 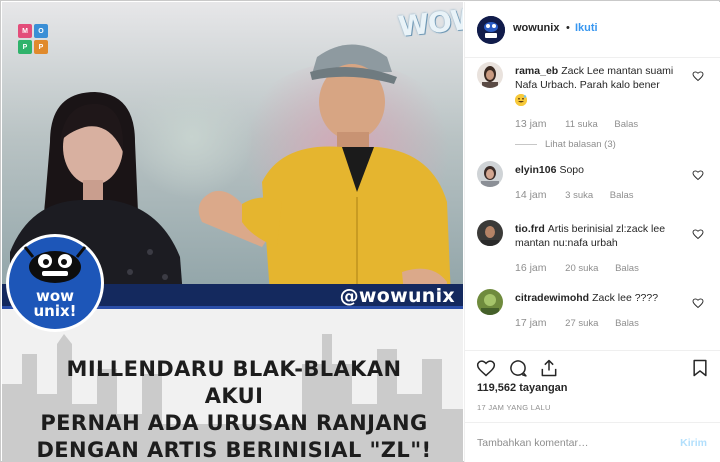 I want to click on comment-text: citradewimohd Zack lee ????, so click(x=587, y=298).